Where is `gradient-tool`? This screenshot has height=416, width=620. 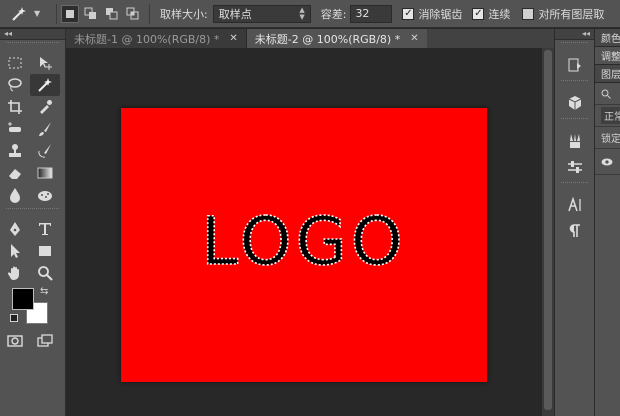 gradient-tool is located at coordinates (45, 173).